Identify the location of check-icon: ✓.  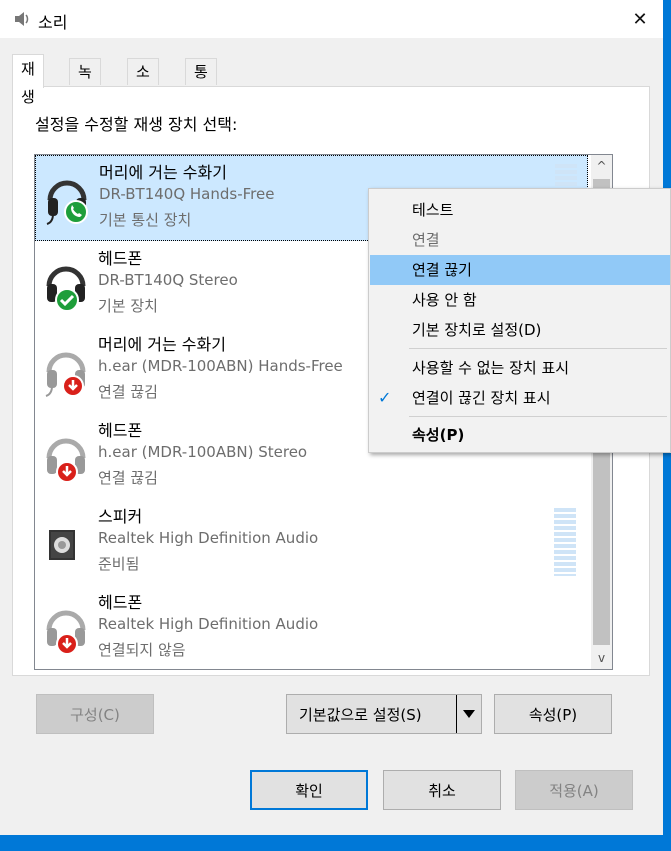
(385, 397).